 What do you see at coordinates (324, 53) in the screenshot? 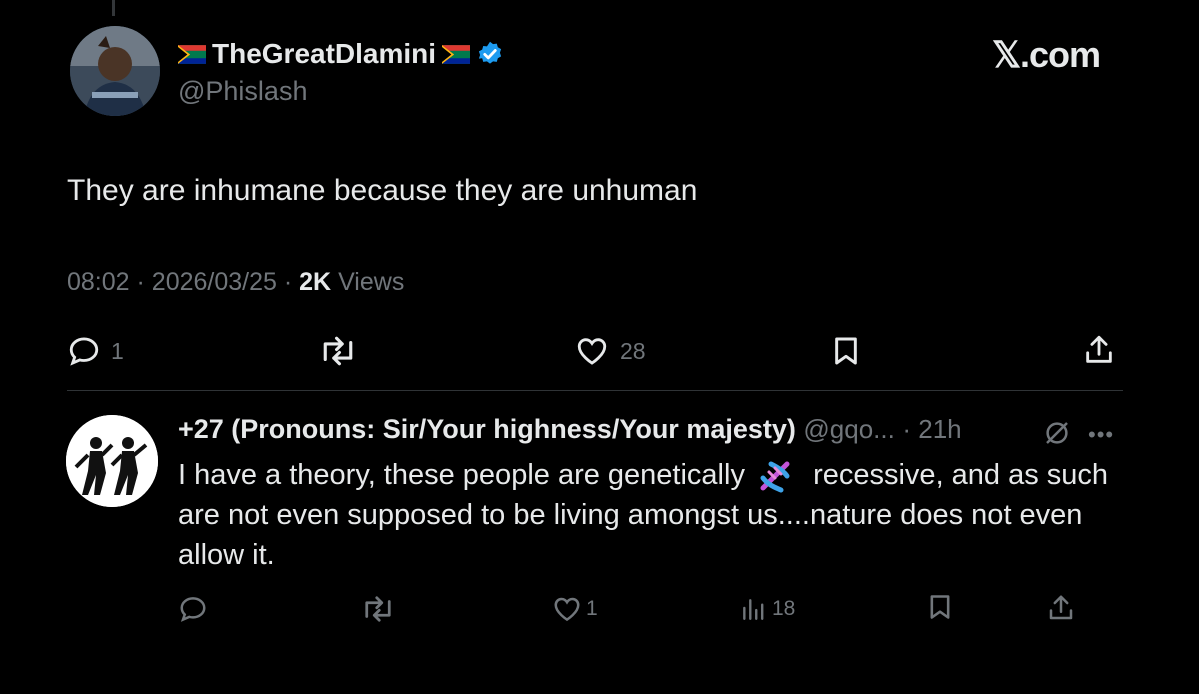
I see `author-name-text: TheGreatDlamini` at bounding box center [324, 53].